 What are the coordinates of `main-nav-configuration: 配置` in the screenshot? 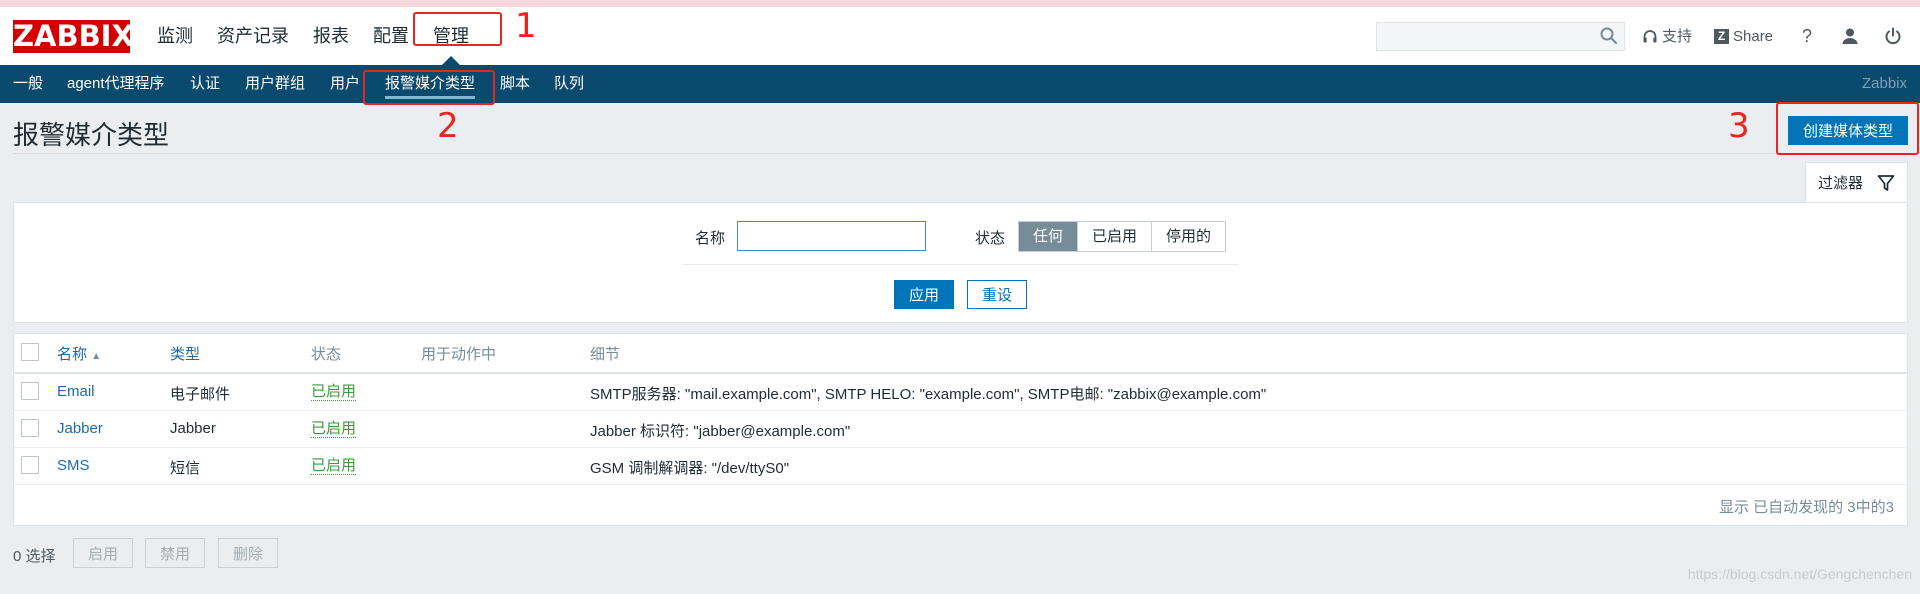 It's located at (391, 36).